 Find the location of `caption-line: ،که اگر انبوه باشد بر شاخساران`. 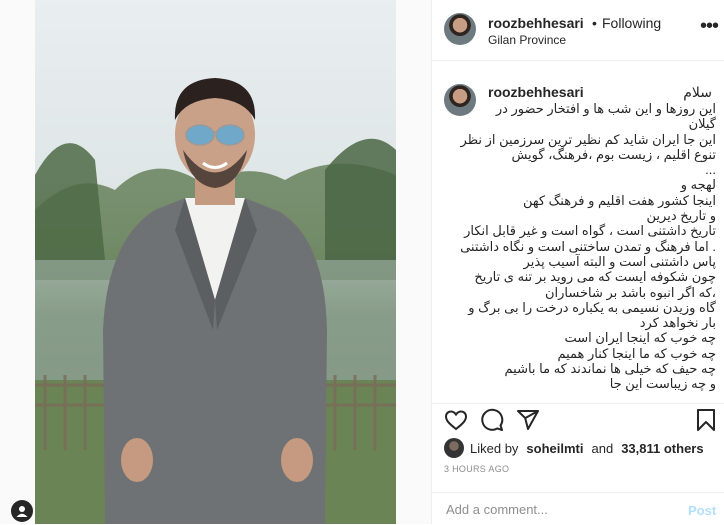

caption-line: ،که اگر انبوه باشد بر شاخساران is located at coordinates (630, 292).